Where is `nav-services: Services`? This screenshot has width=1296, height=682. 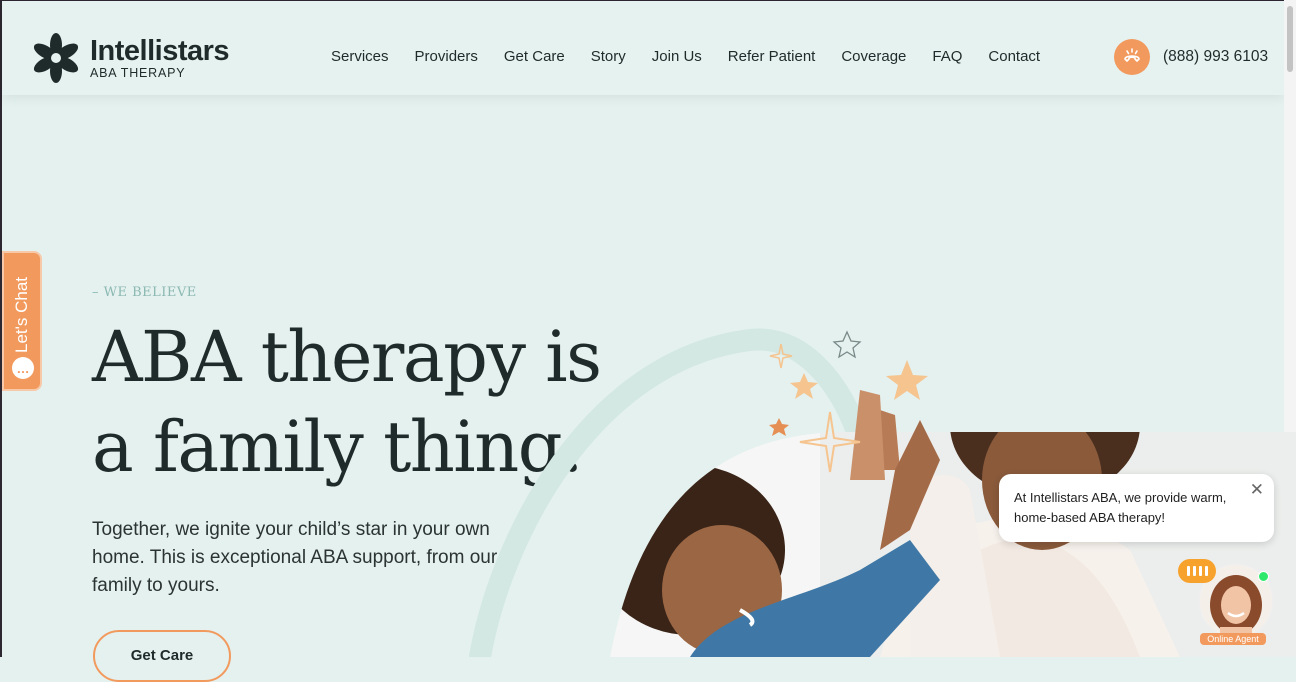
nav-services: Services is located at coordinates (360, 56).